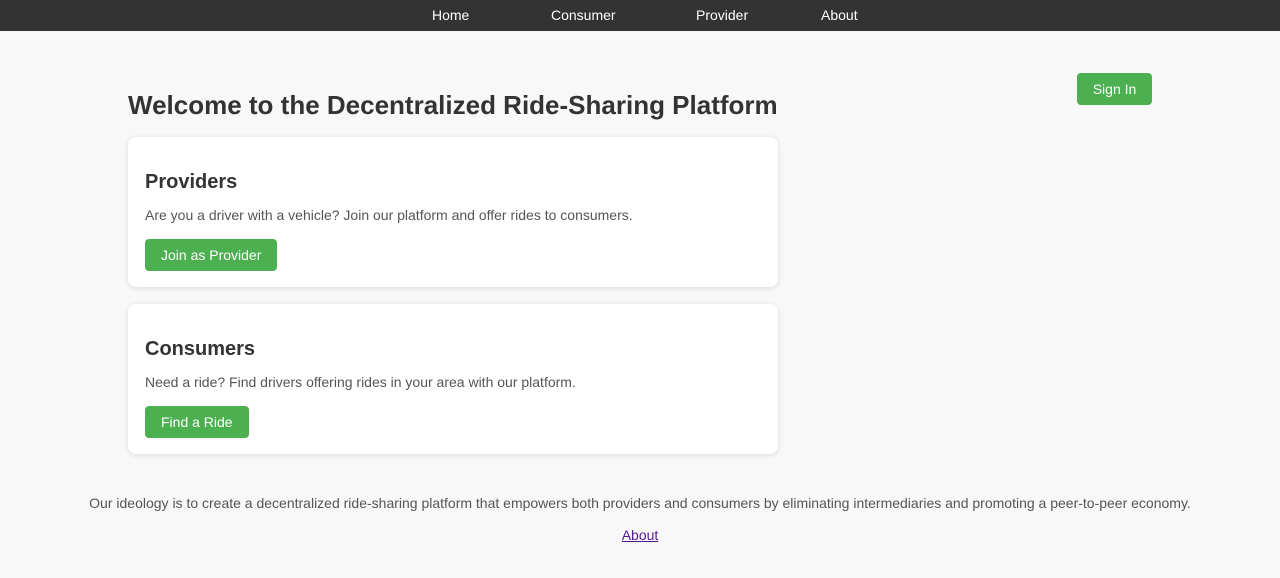 This screenshot has width=1280, height=578. I want to click on nav-link-consumer: Consumer, so click(583, 15).